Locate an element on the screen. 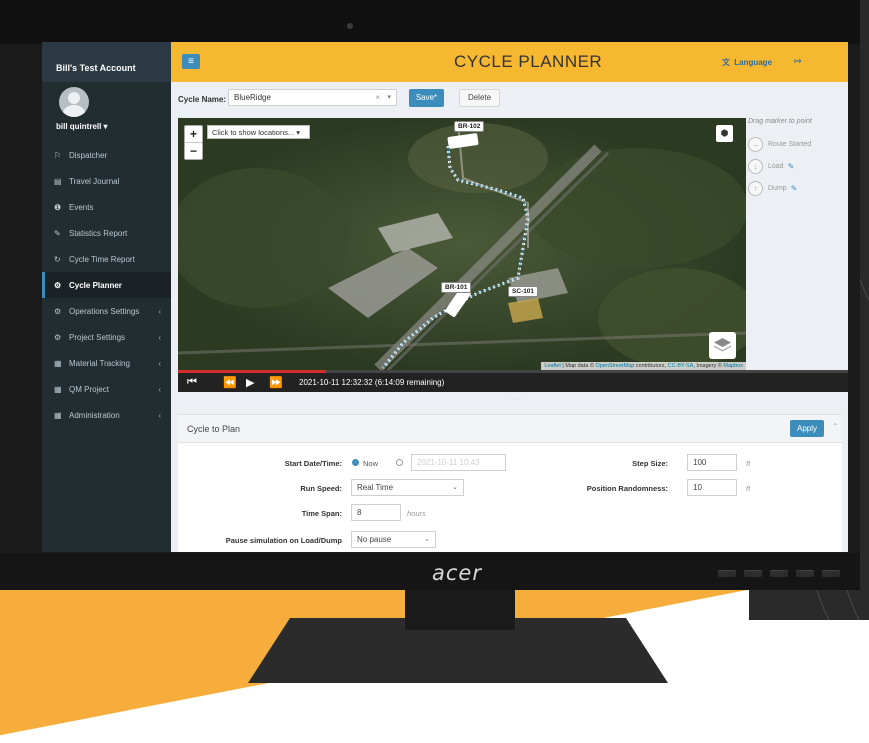 This screenshot has width=869, height=743. save-button: Save* is located at coordinates (426, 98).